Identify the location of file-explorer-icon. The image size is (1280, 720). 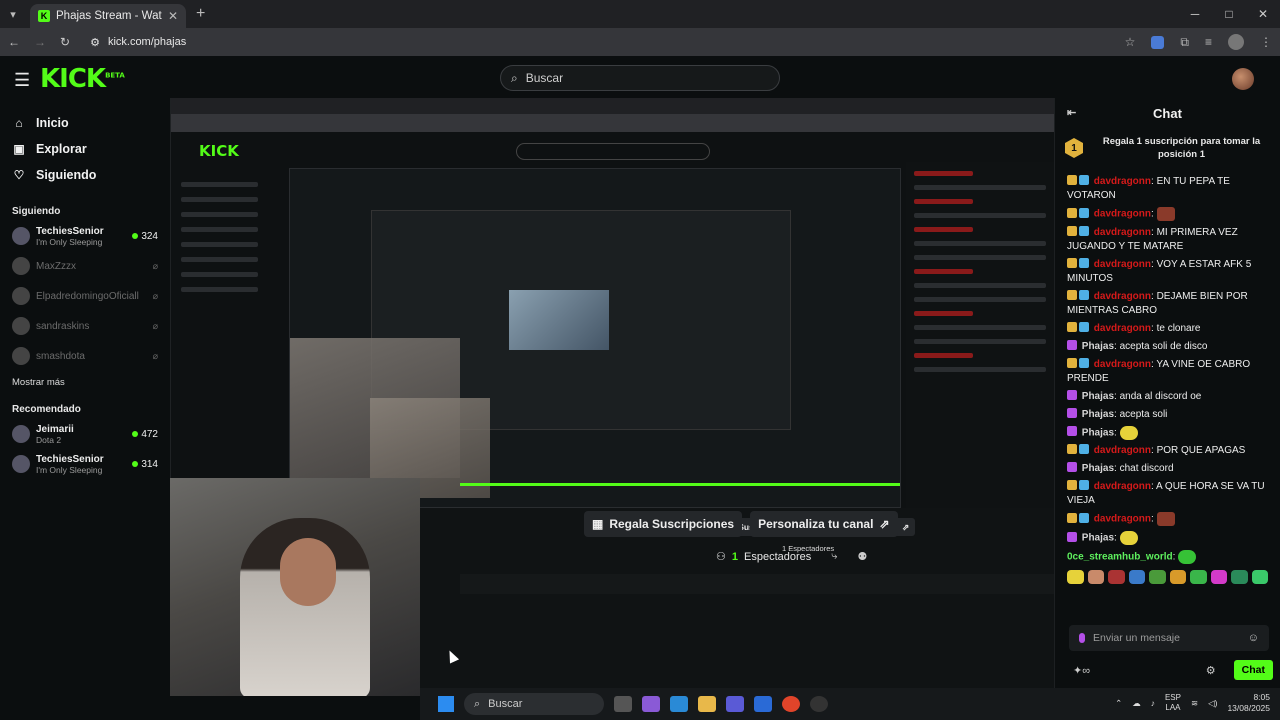
(707, 704).